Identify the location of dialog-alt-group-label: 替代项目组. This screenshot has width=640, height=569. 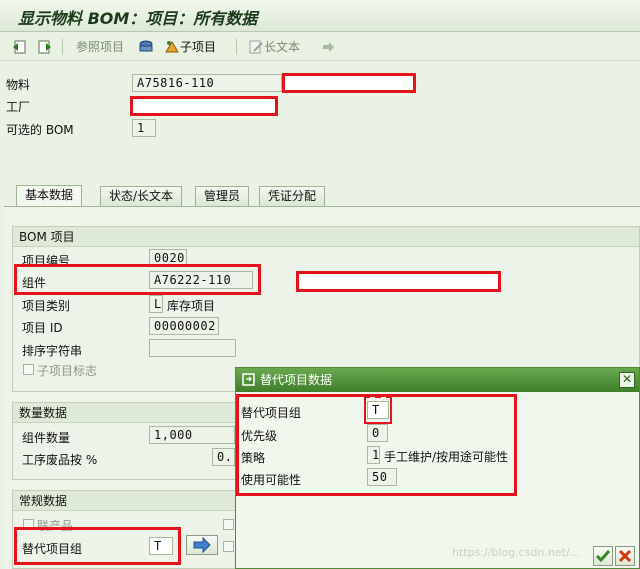
(271, 413).